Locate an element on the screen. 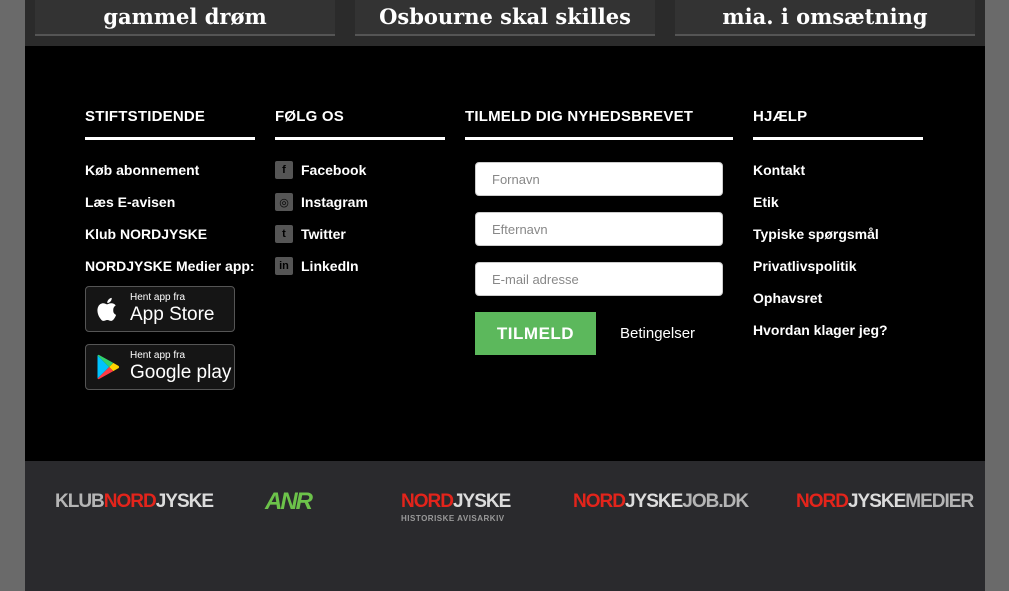 This screenshot has width=1009, height=591. instagram-label: Instagram is located at coordinates (334, 202).